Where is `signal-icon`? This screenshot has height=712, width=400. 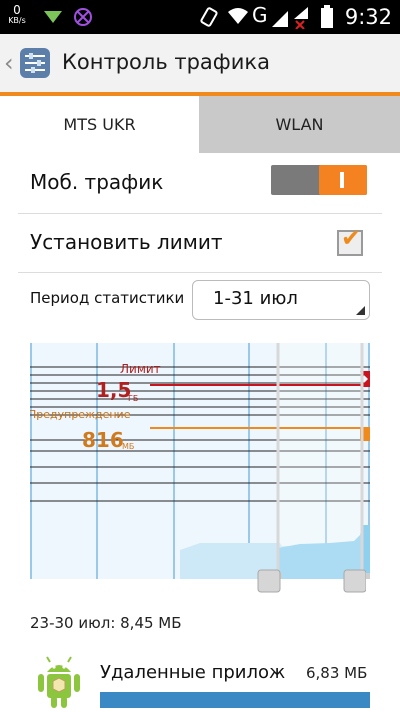
signal-icon is located at coordinates (280, 19).